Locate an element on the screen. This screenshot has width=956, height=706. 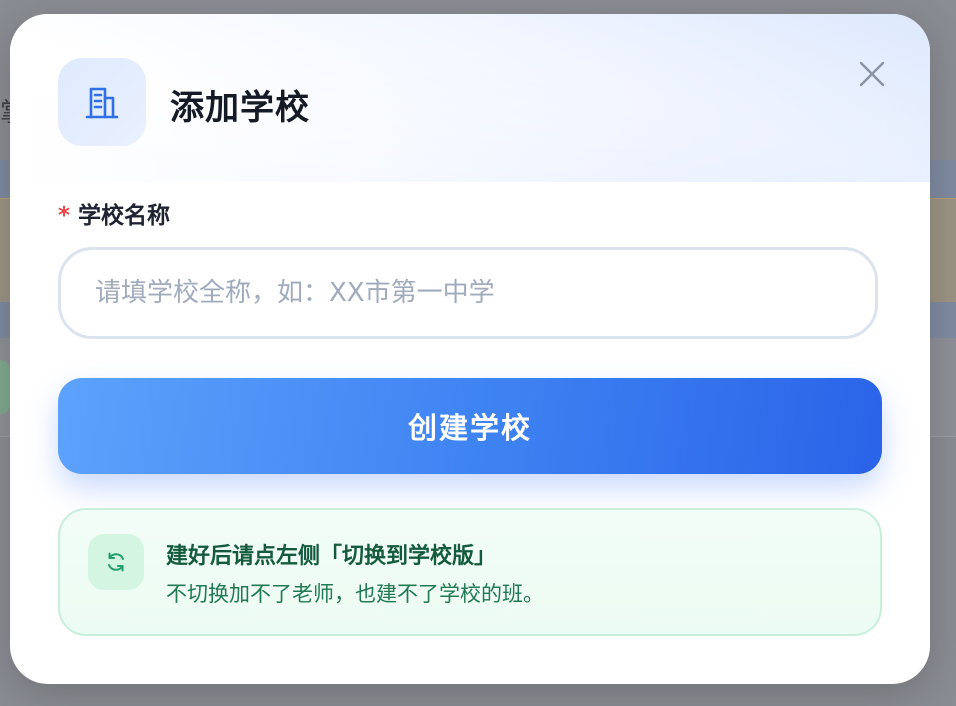
school-name-input is located at coordinates (468, 293).